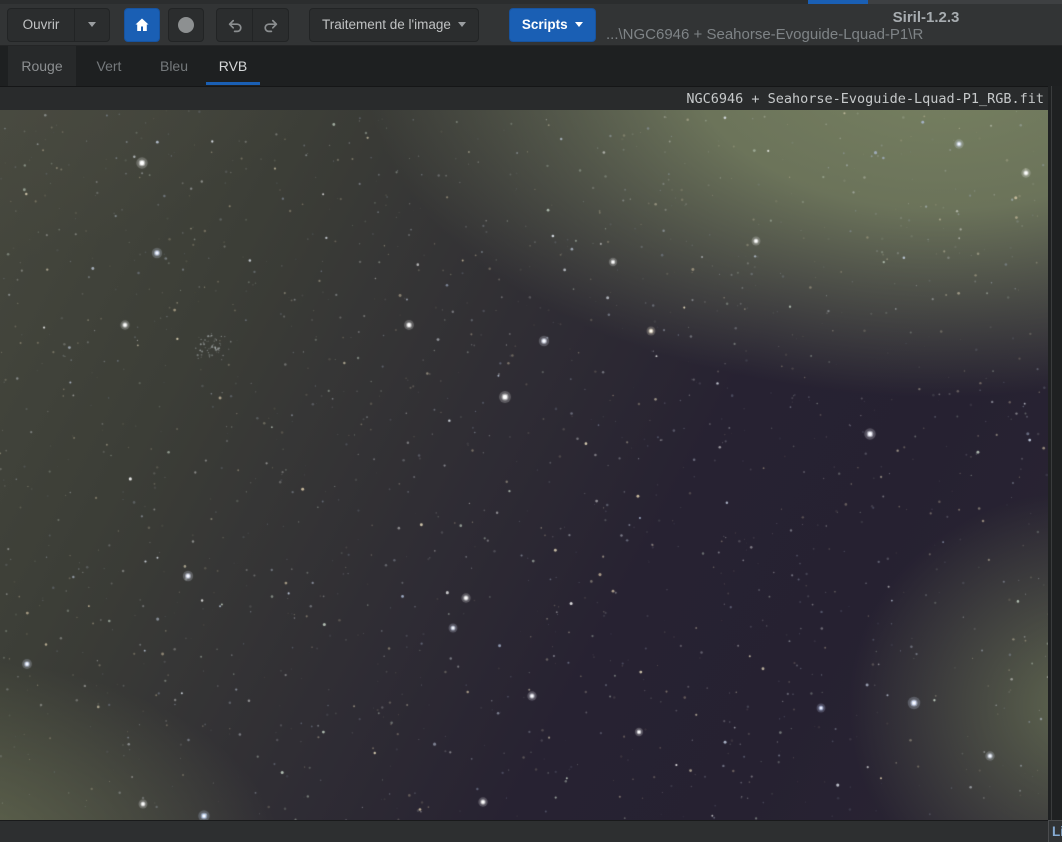  I want to click on record-icon, so click(186, 24).